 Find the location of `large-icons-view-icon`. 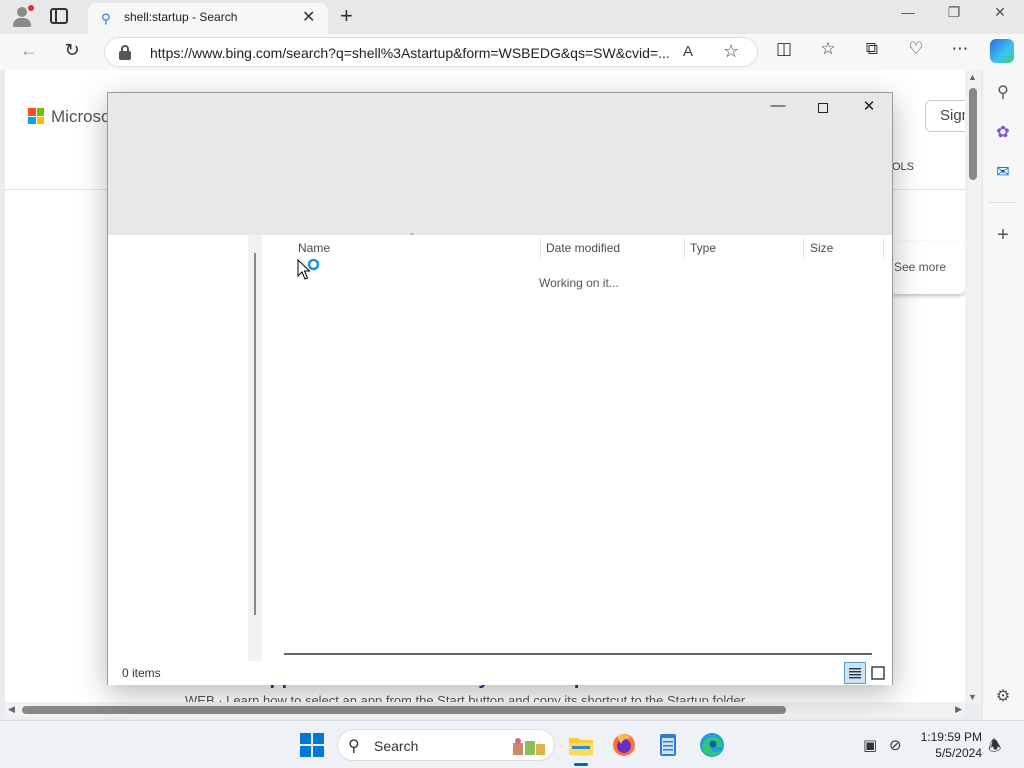

large-icons-view-icon is located at coordinates (878, 673).